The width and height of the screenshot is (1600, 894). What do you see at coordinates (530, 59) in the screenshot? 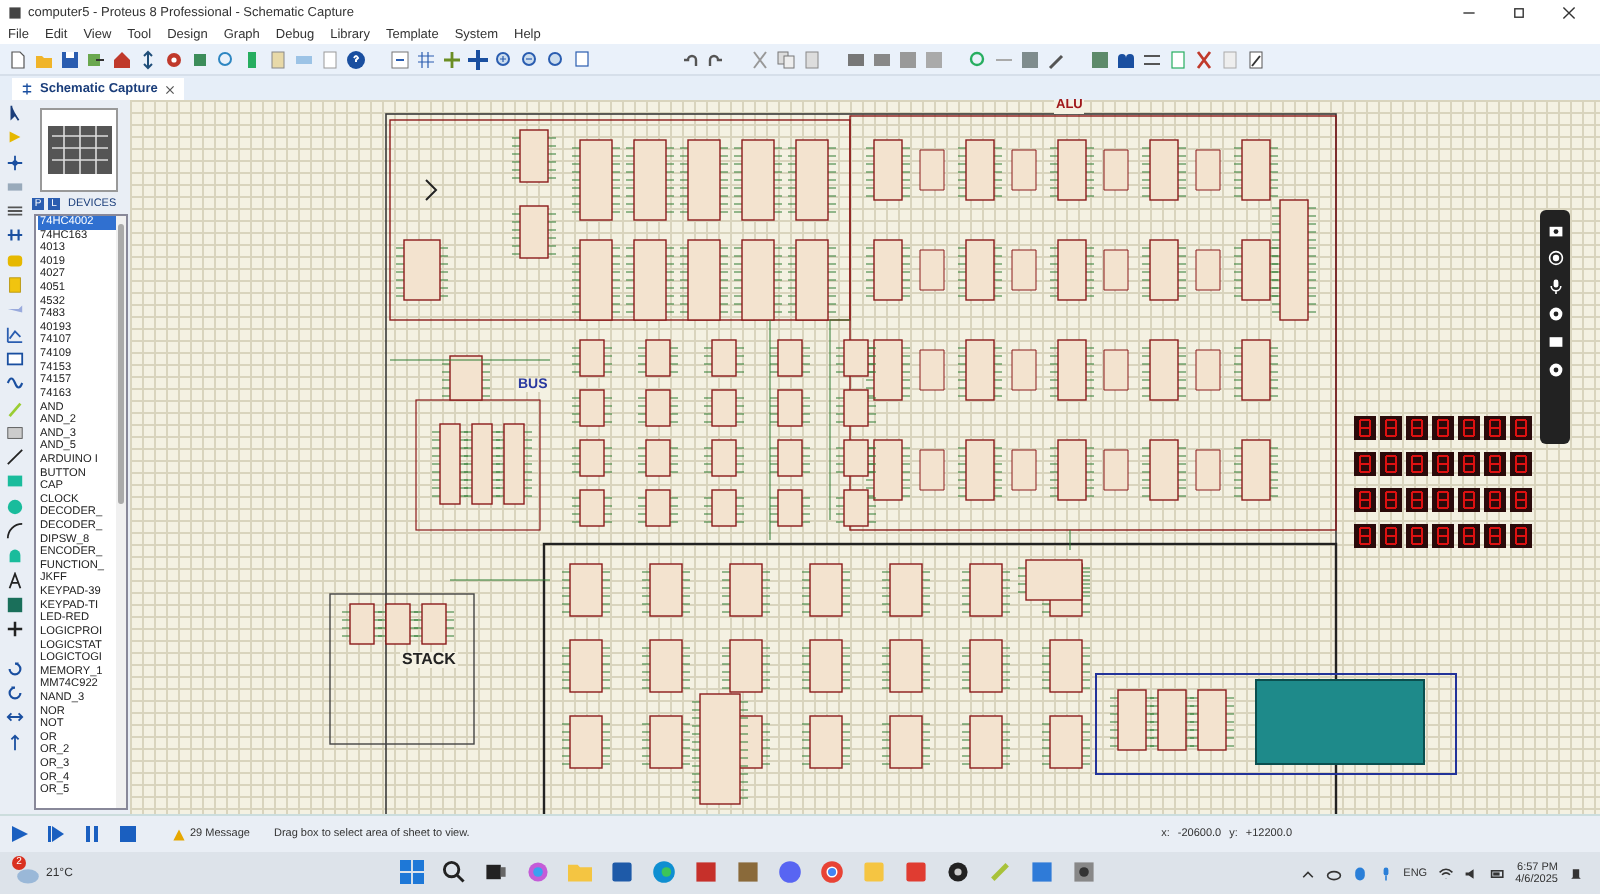
I see `zoom-out-icon` at bounding box center [530, 59].